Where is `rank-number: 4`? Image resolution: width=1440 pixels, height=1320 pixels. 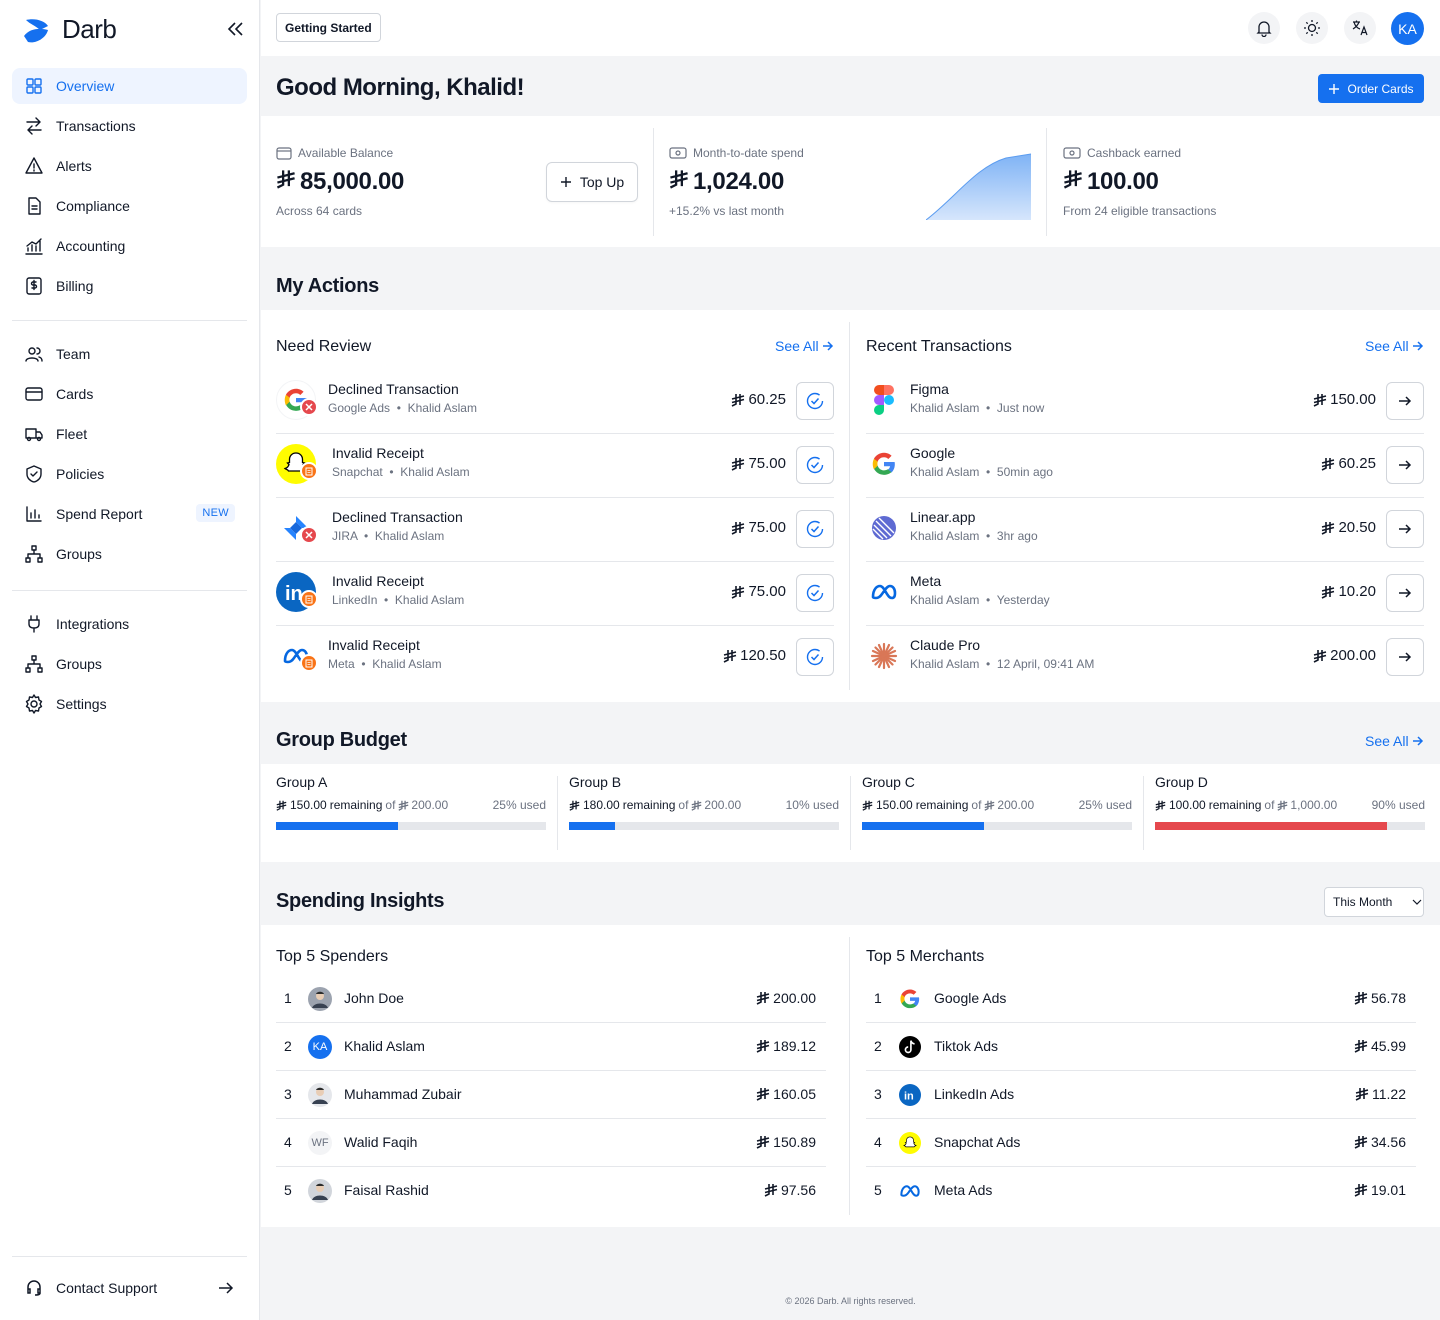 rank-number: 4 is located at coordinates (288, 1142).